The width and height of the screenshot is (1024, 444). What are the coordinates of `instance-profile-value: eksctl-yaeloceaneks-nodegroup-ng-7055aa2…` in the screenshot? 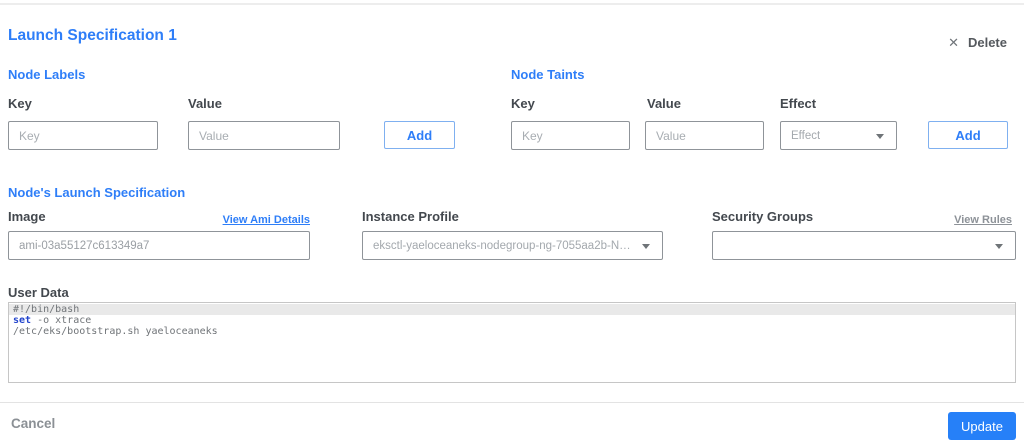 It's located at (503, 245).